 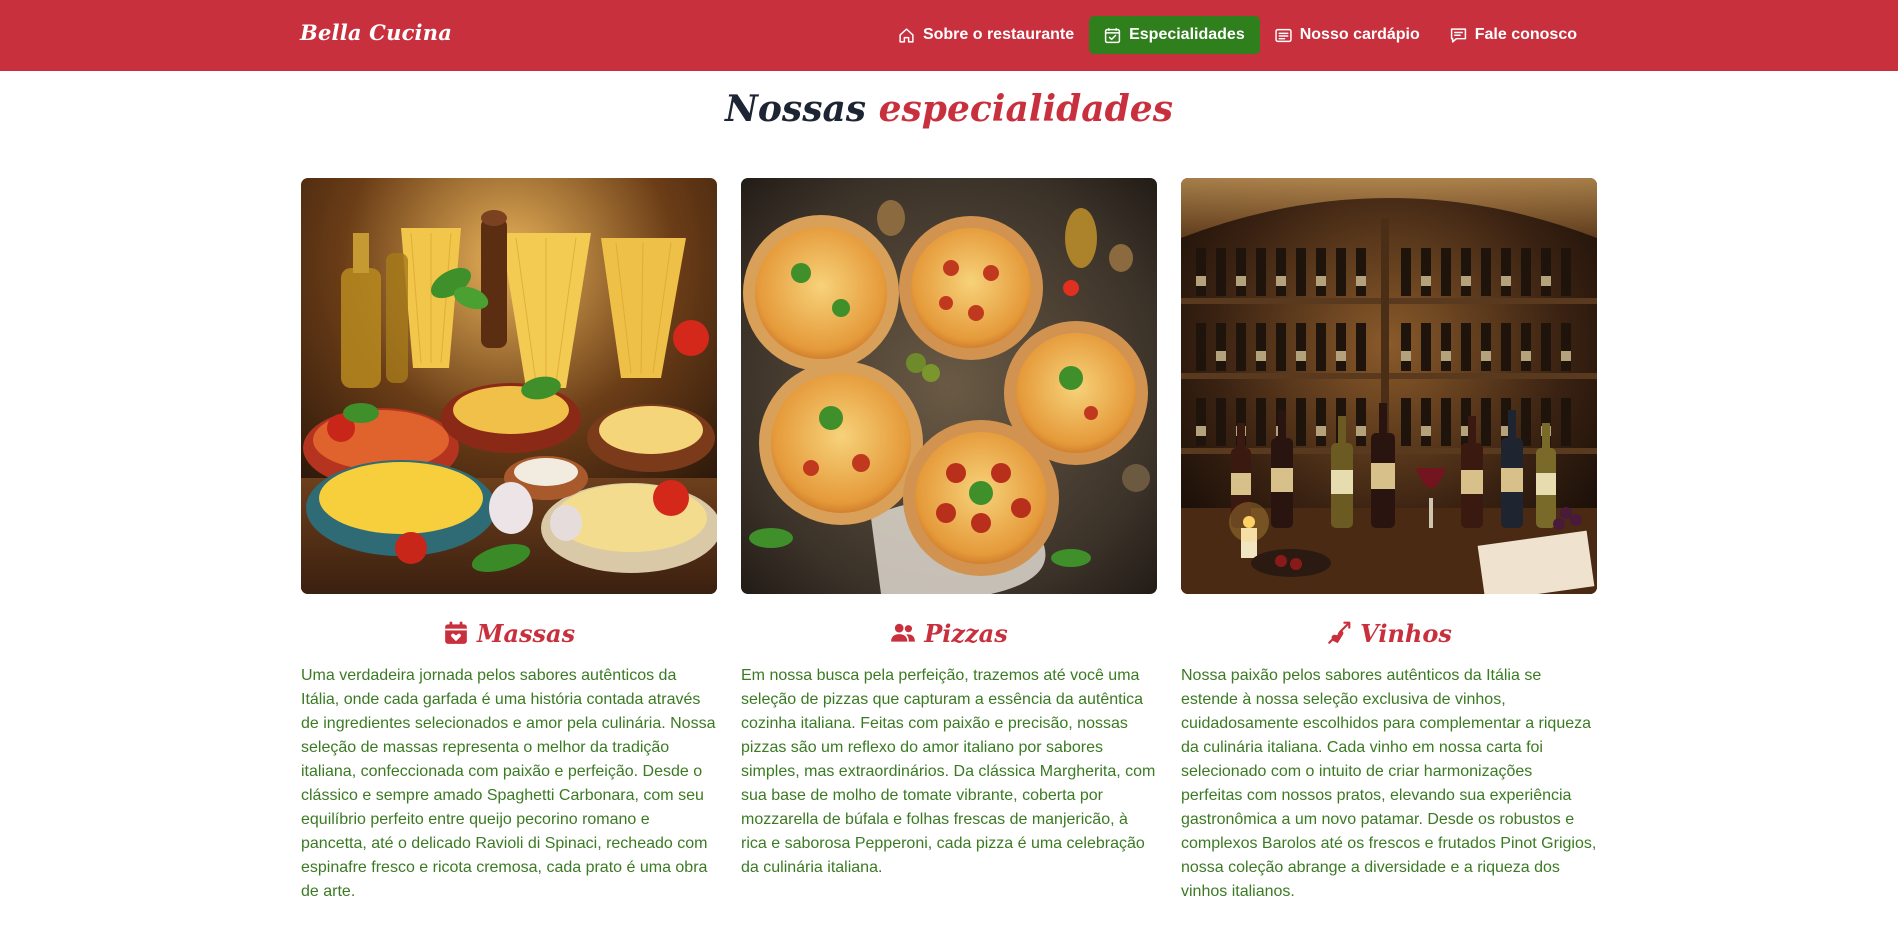 I want to click on pizzas-photo, so click(x=949, y=386).